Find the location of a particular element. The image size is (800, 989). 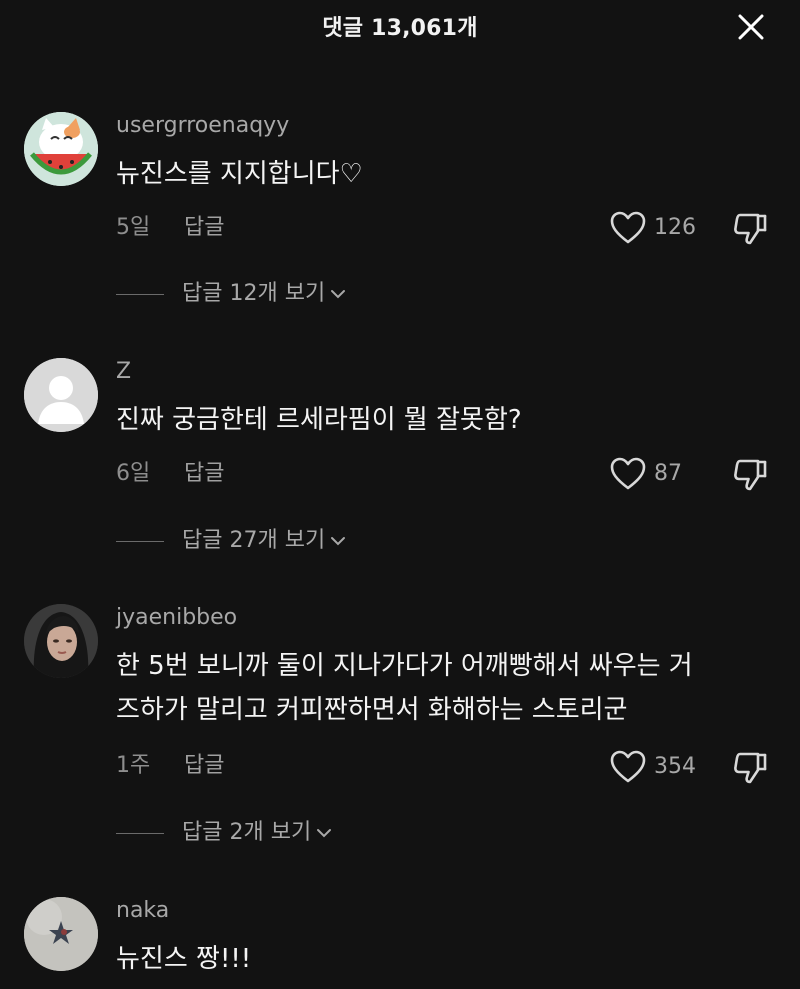

comment-text: 뉴진스를 지지합니다♡ is located at coordinates (239, 174).